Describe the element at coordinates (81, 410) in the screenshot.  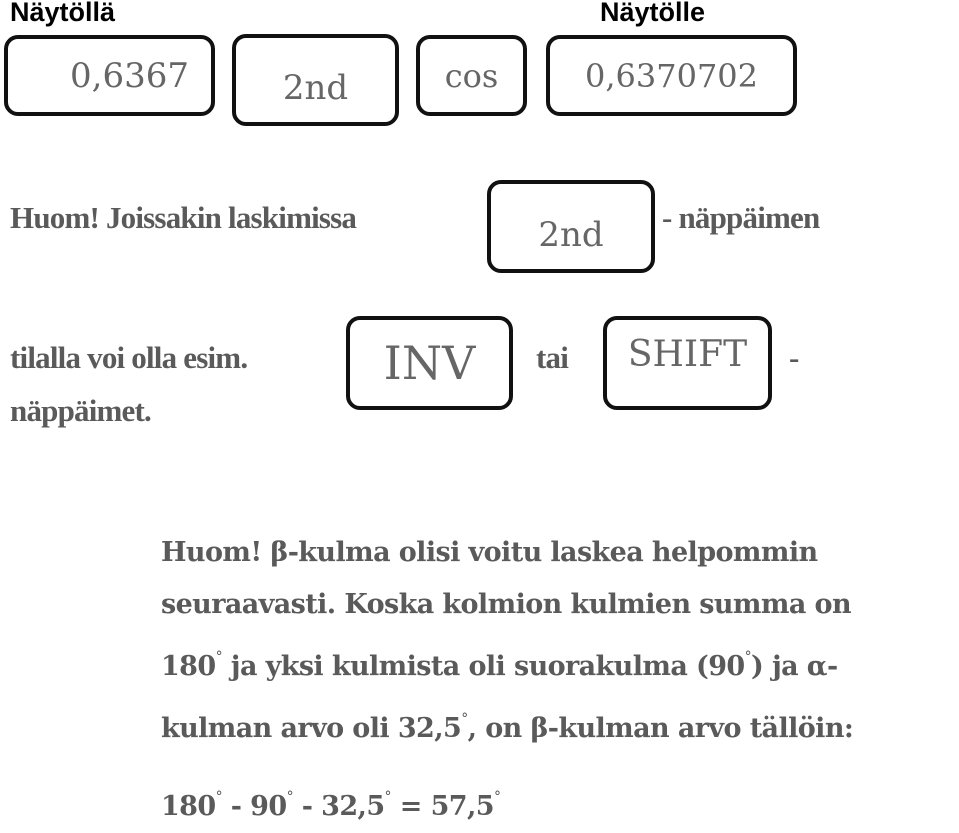
I see `note1-line3: näppäimet.` at that location.